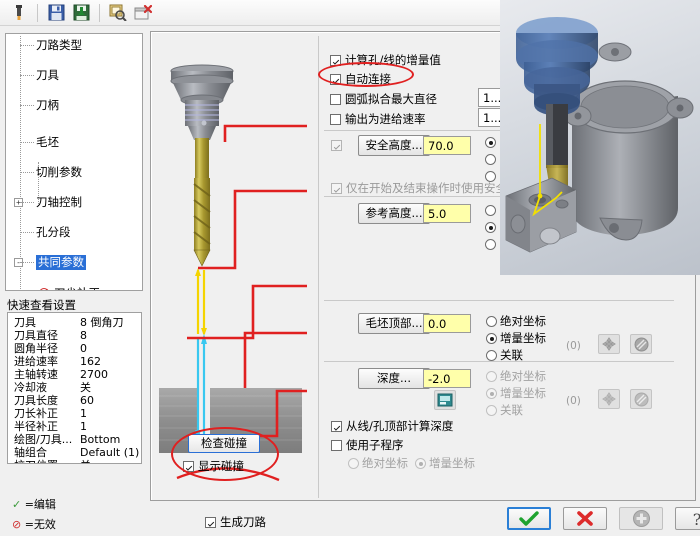 The image size is (700, 536). What do you see at coordinates (585, 518) in the screenshot?
I see `cancel-button` at bounding box center [585, 518].